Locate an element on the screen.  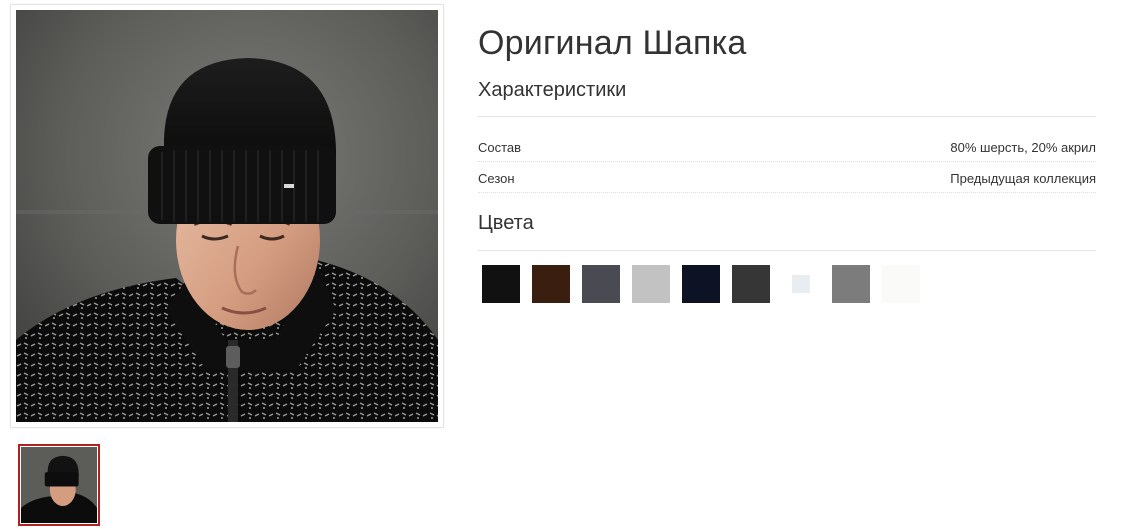
color-swatch-graphite is located at coordinates (601, 284).